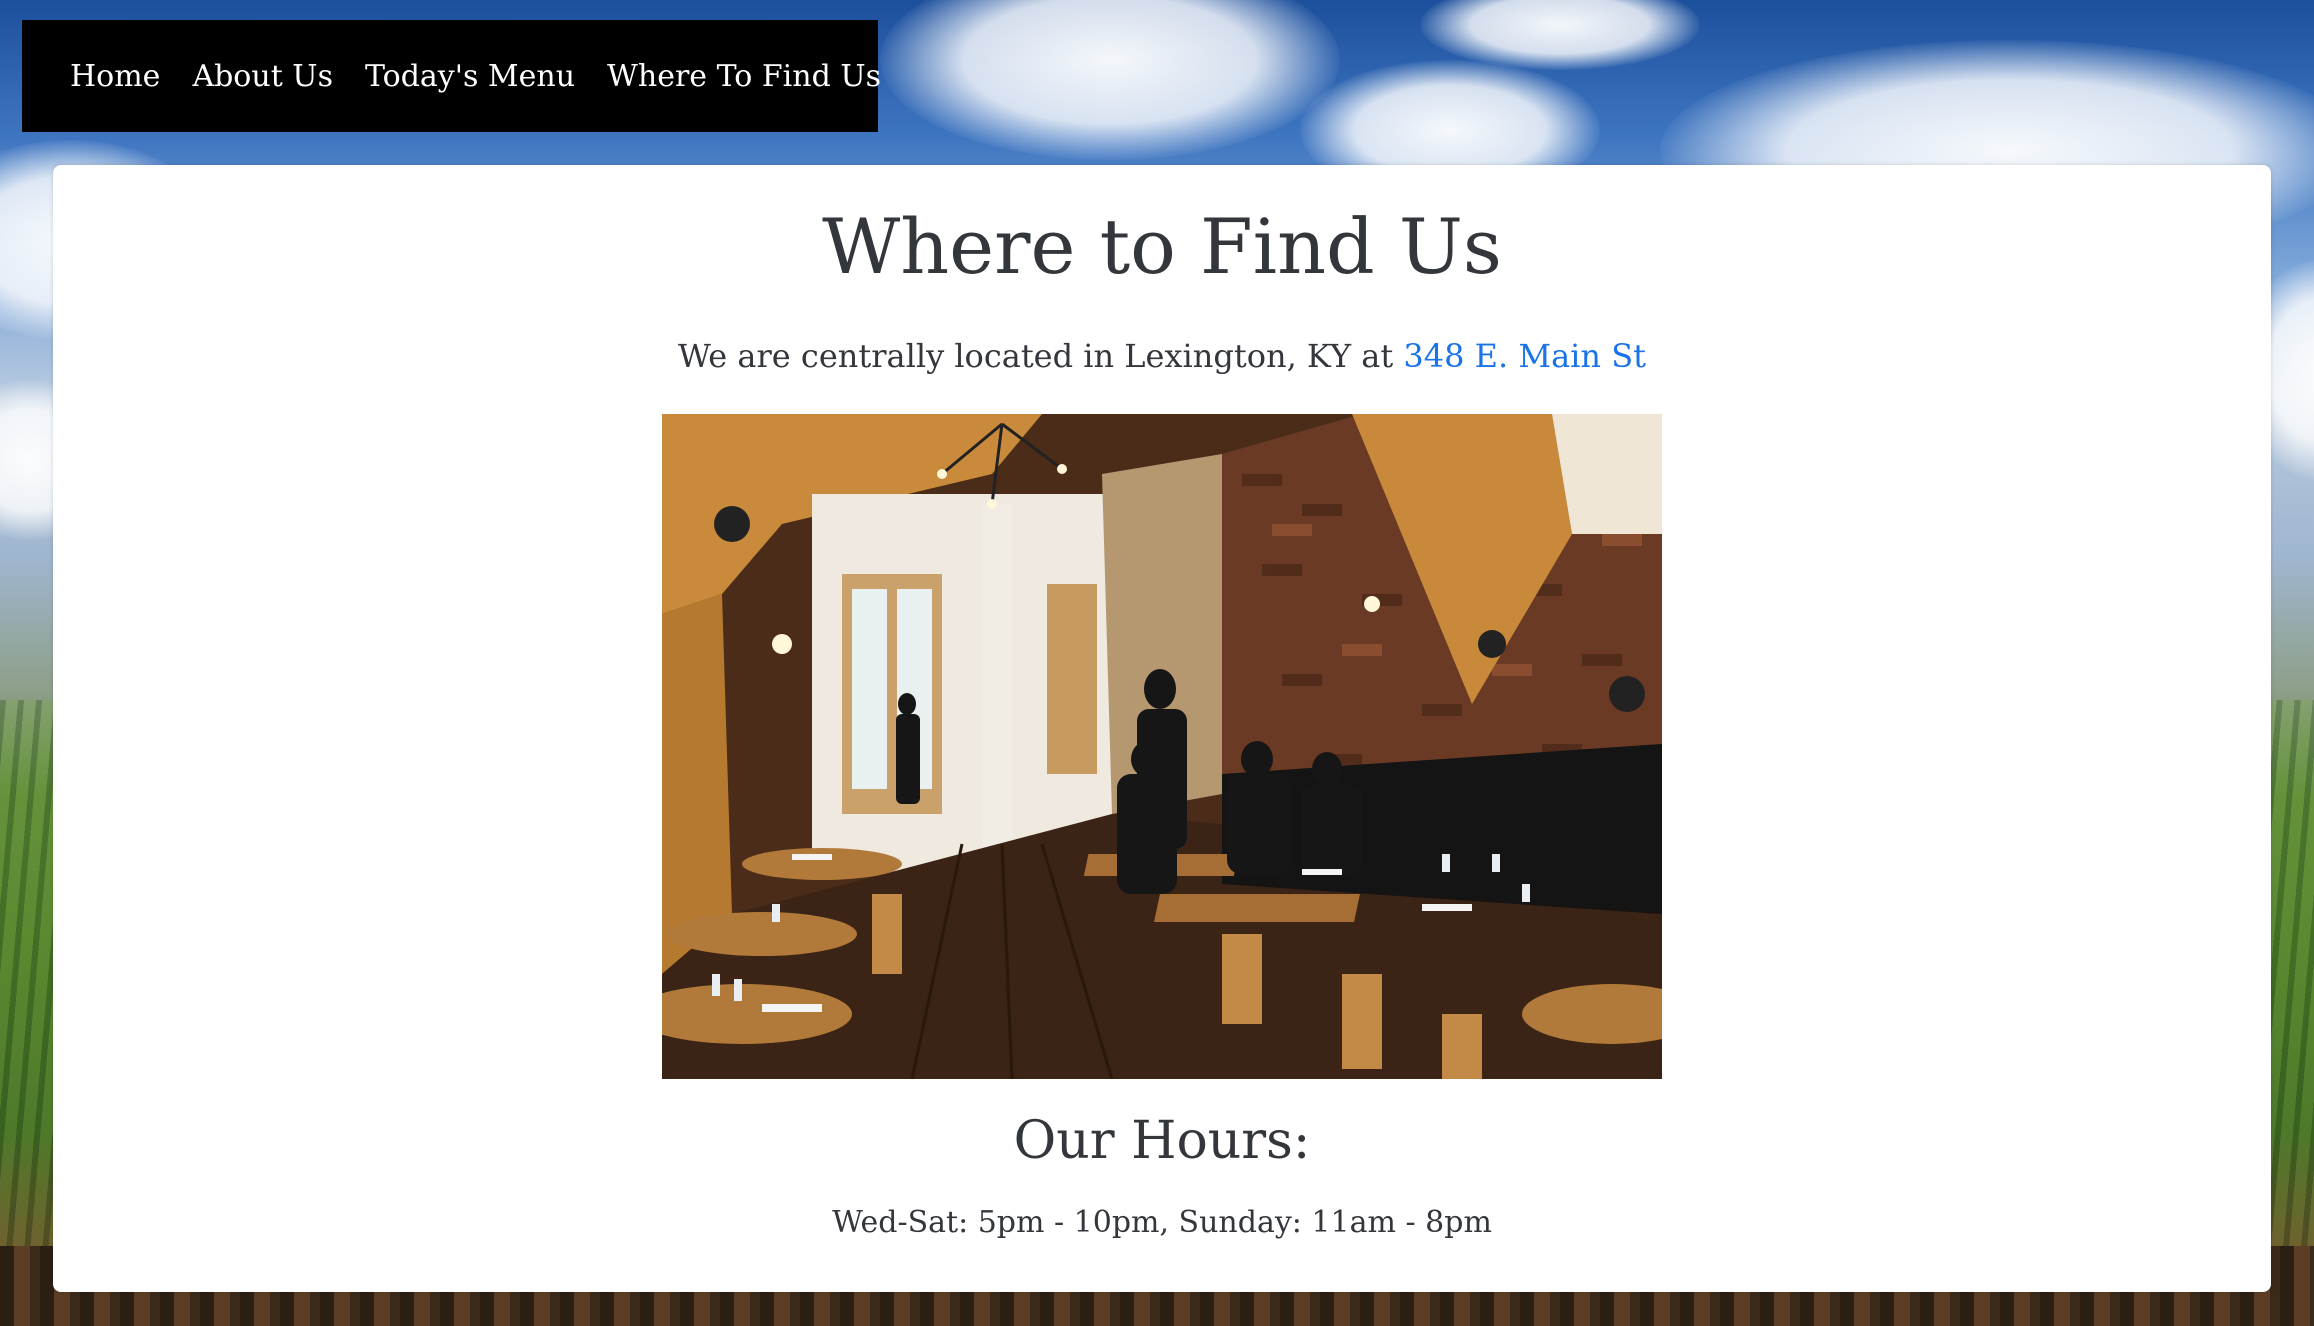 The image size is (2314, 1326). I want to click on nav-about-us-link: About Us, so click(262, 76).